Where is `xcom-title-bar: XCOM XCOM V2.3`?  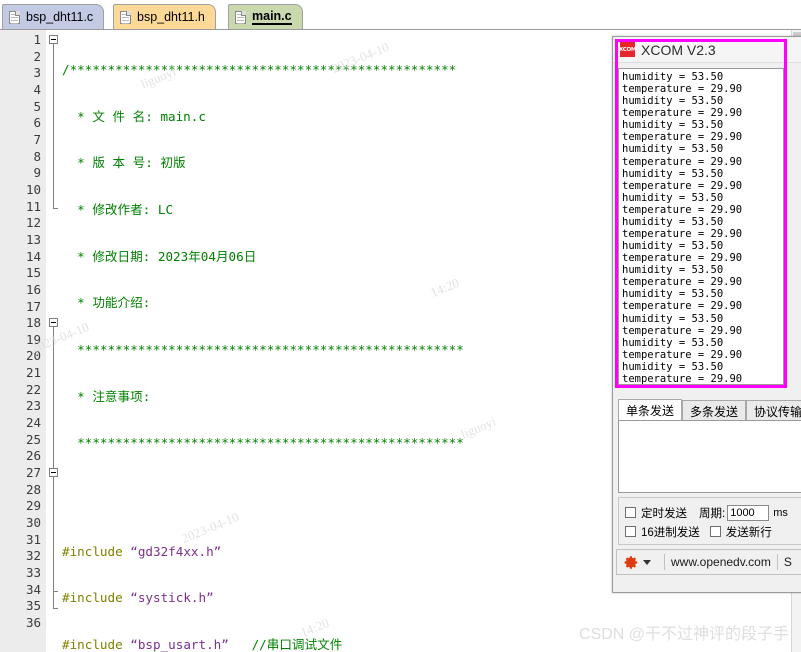 xcom-title-bar: XCOM XCOM V2.3 is located at coordinates (707, 50).